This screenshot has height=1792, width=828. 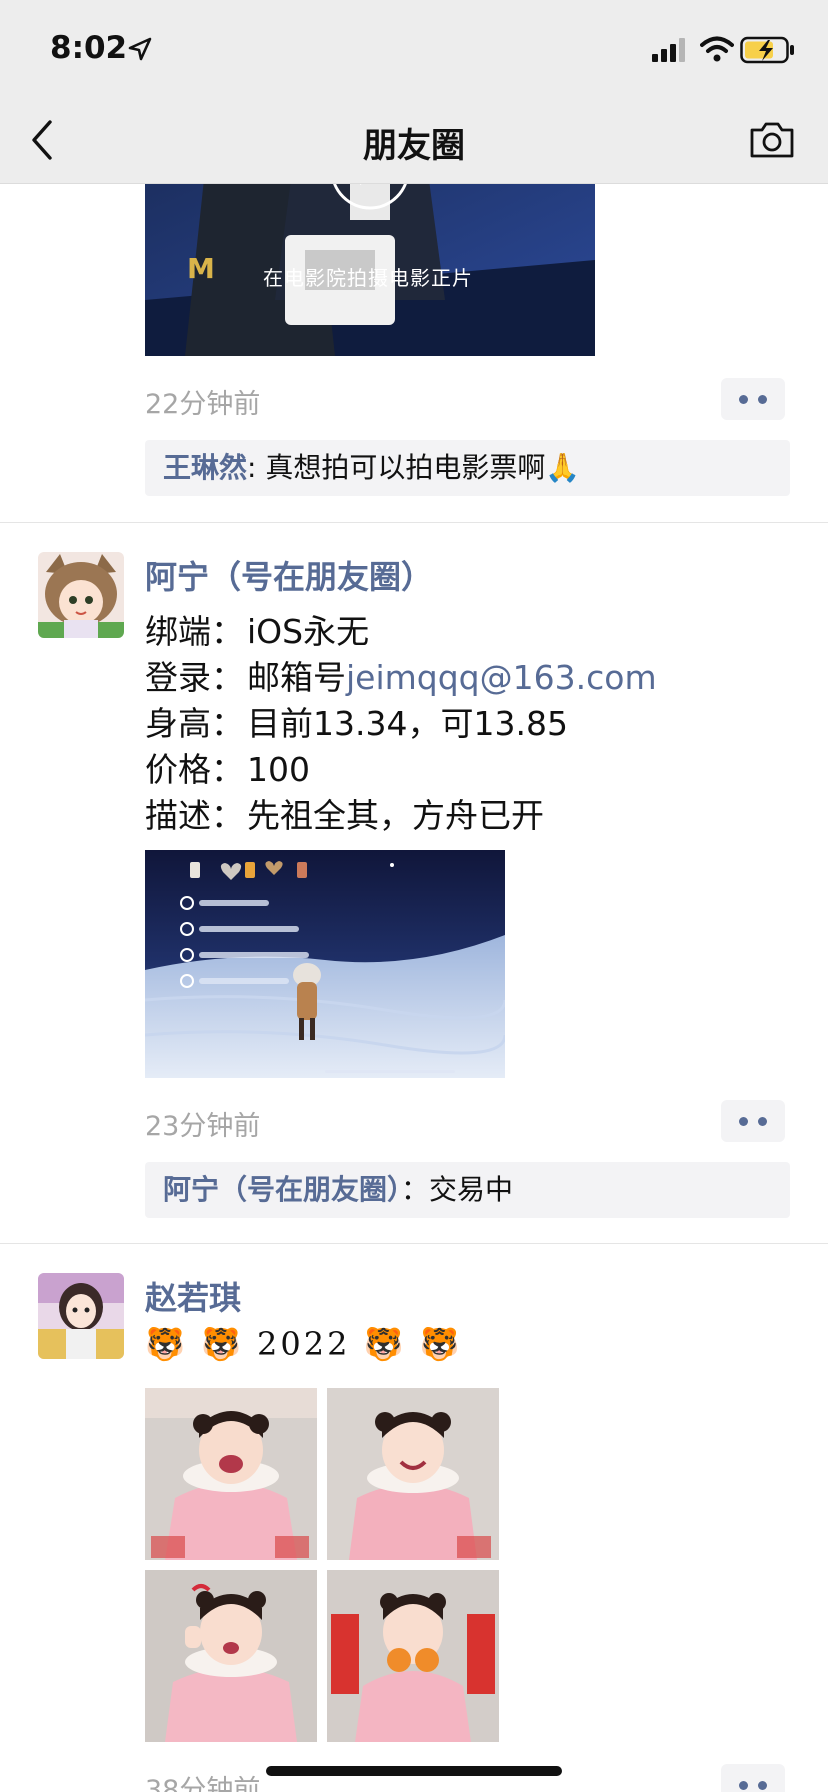 What do you see at coordinates (203, 1126) in the screenshot?
I see `post-time: 23分钟前` at bounding box center [203, 1126].